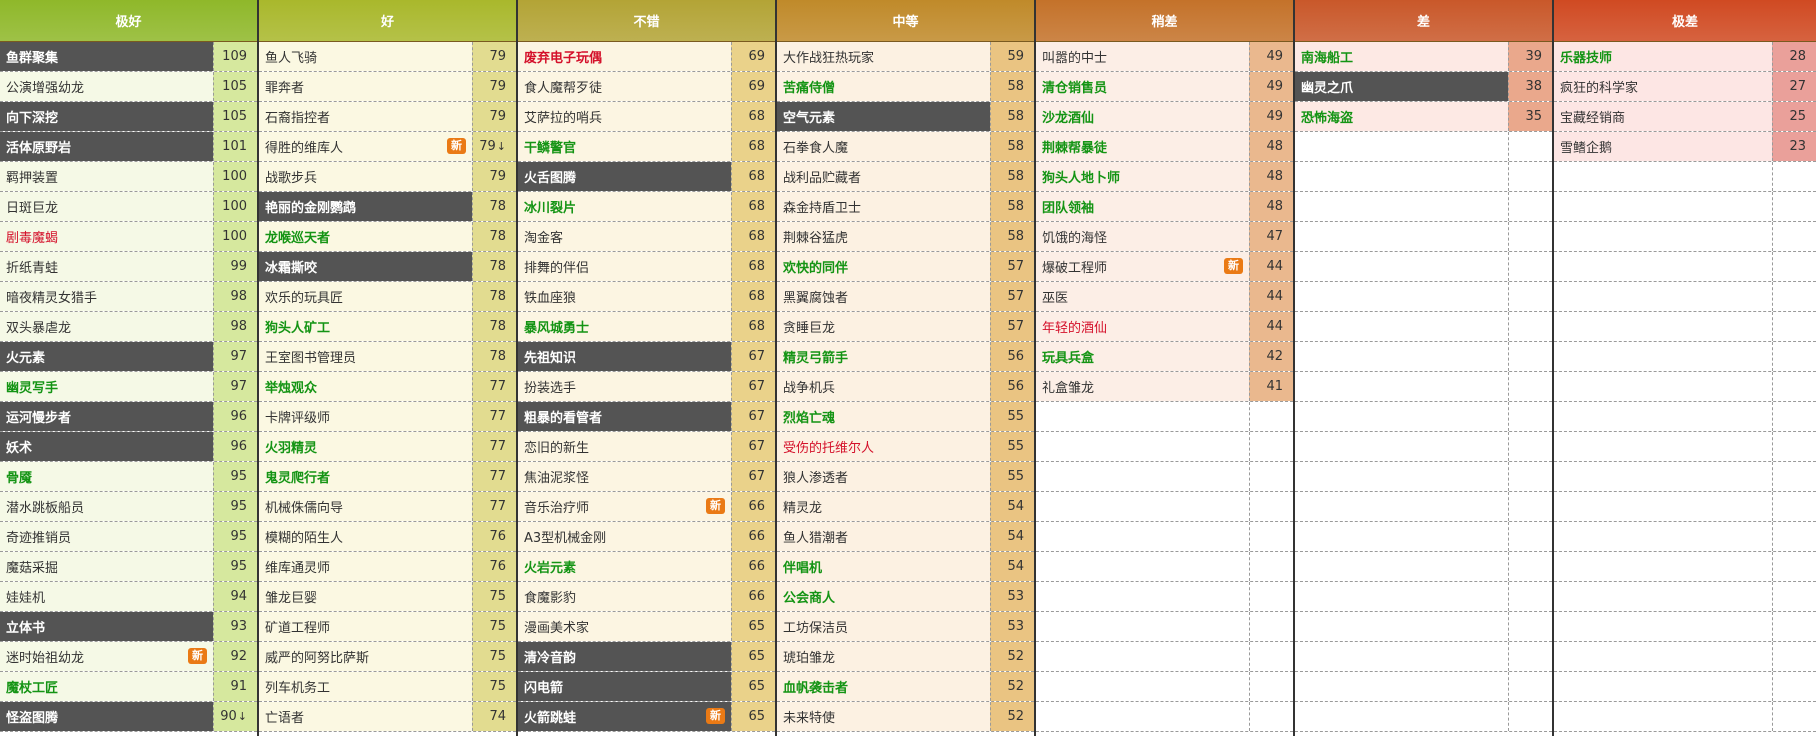 The image size is (1816, 736). Describe the element at coordinates (365, 656) in the screenshot. I see `card-name: 威严的阿努比萨斯` at that location.